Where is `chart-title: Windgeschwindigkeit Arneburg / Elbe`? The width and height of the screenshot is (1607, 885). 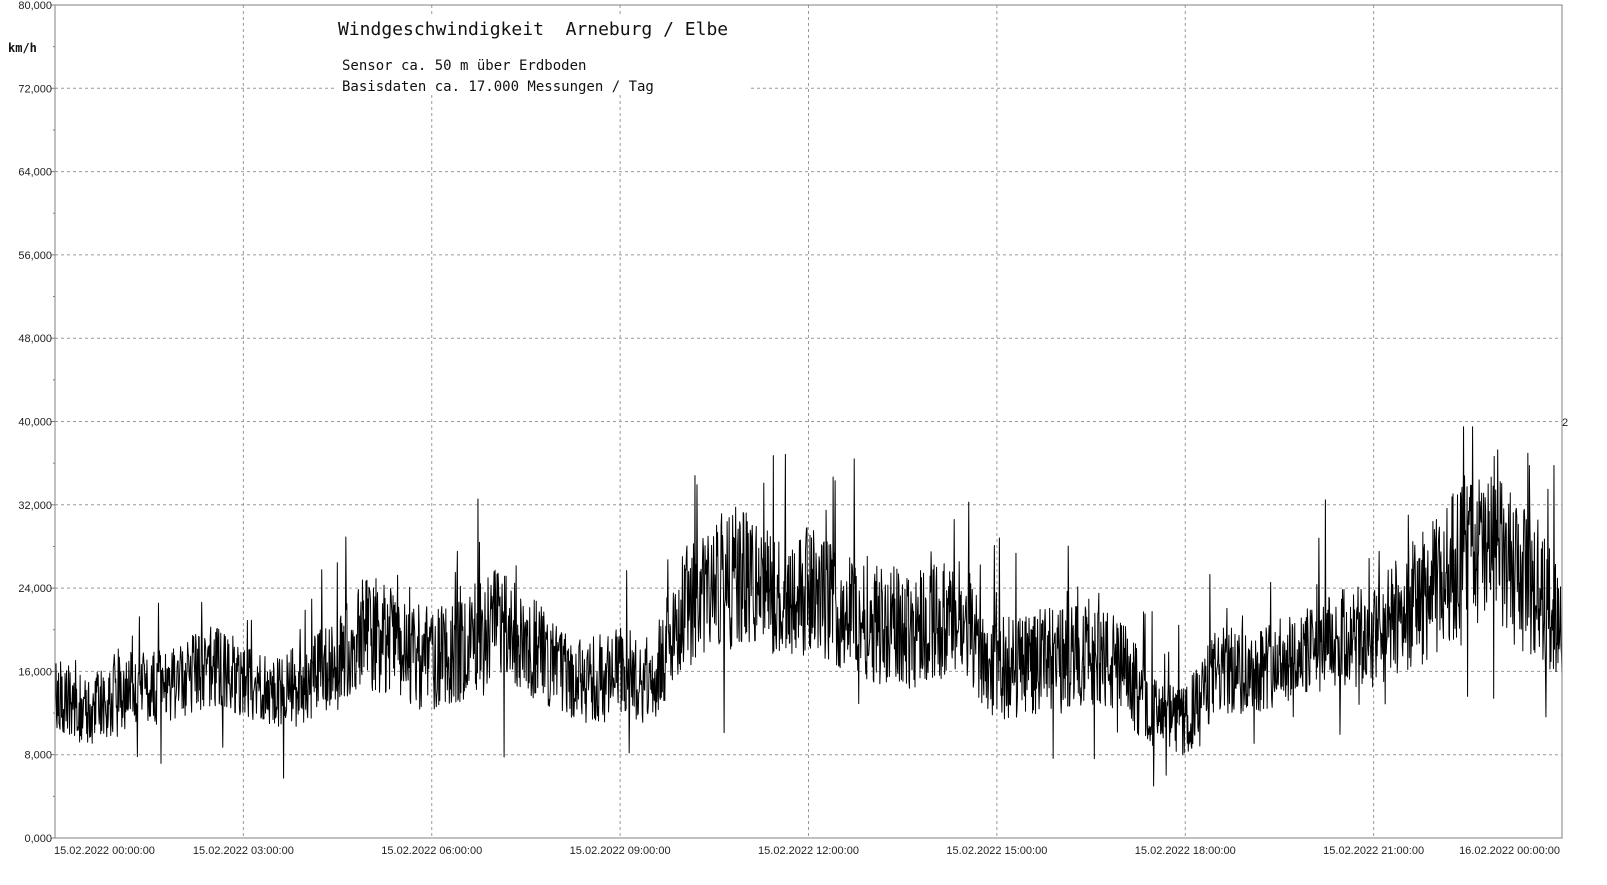
chart-title: Windgeschwindigkeit Arneburg / Elbe is located at coordinates (533, 29).